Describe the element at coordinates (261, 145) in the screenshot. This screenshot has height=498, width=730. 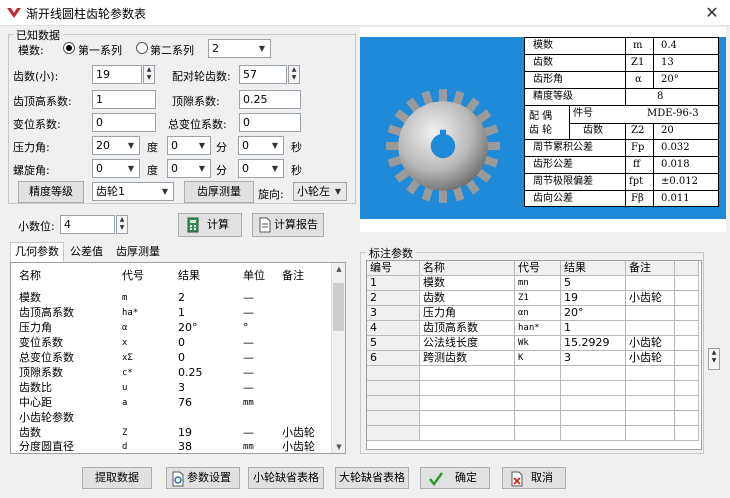
I see `pressure-sec-select: 0 ▼` at that location.